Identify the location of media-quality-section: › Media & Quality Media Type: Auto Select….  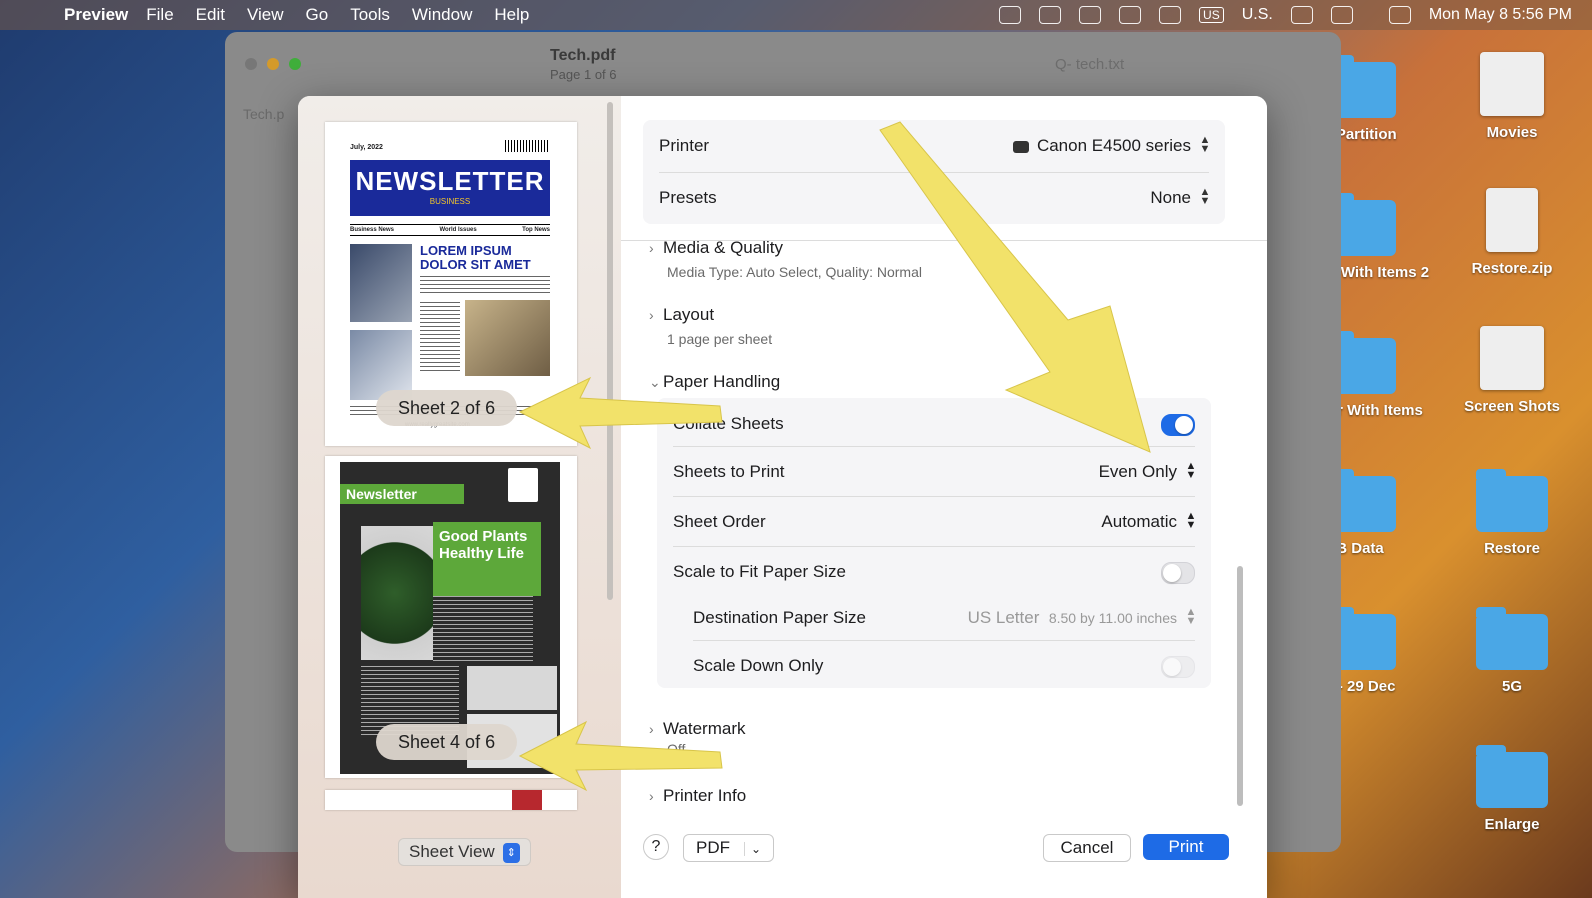
(785, 259).